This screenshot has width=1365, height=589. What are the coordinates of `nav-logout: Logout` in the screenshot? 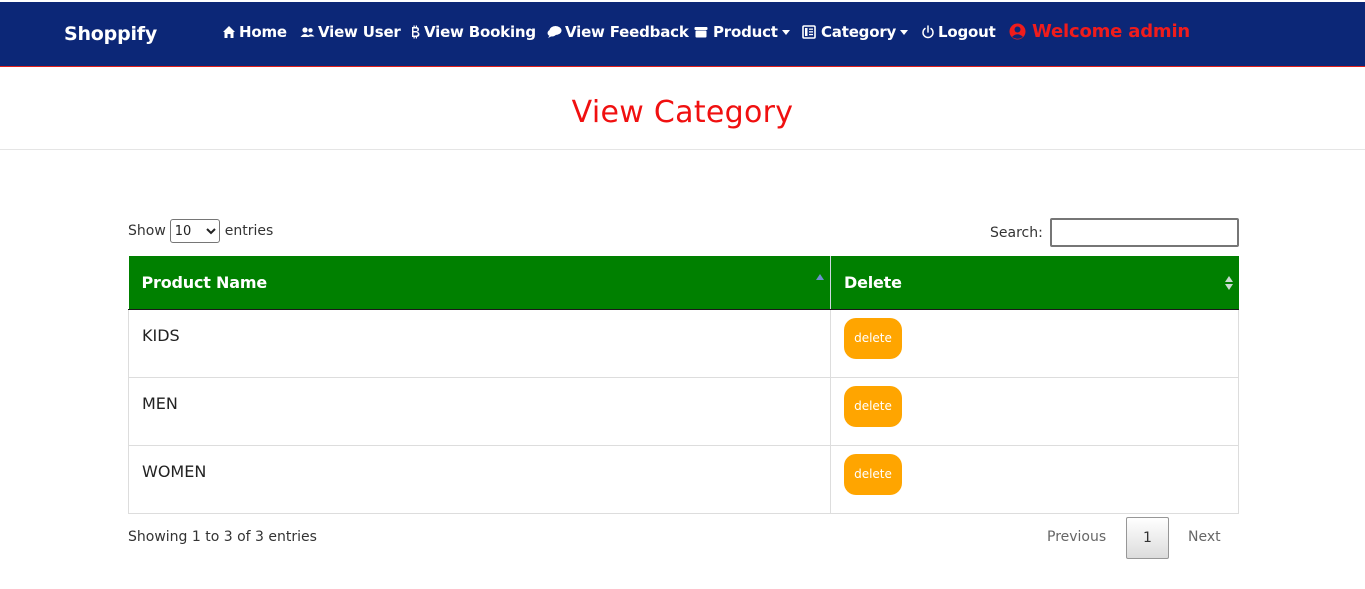 It's located at (958, 32).